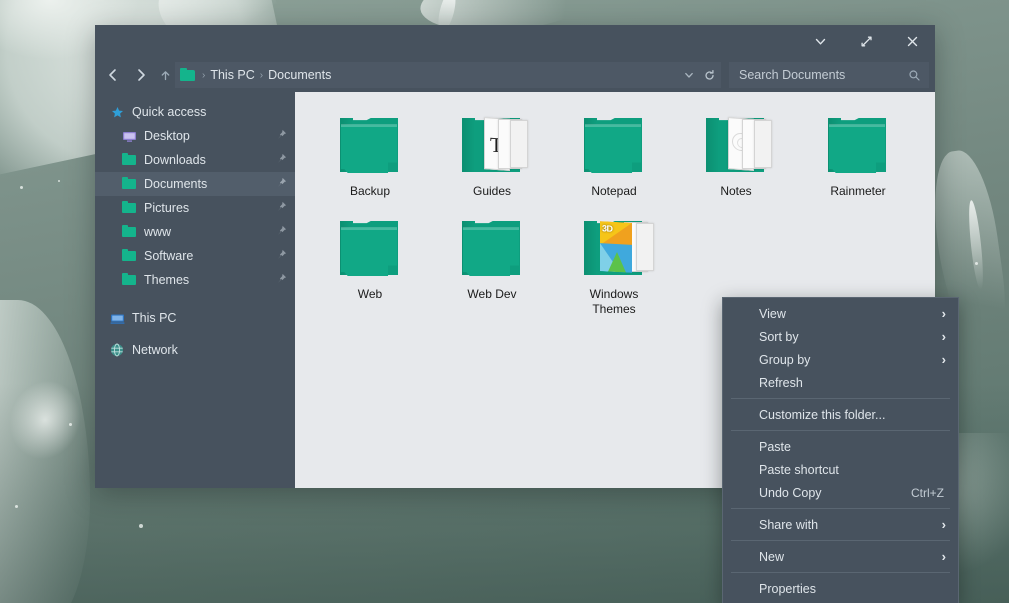  I want to click on file-label-line2: Themes, so click(614, 309).